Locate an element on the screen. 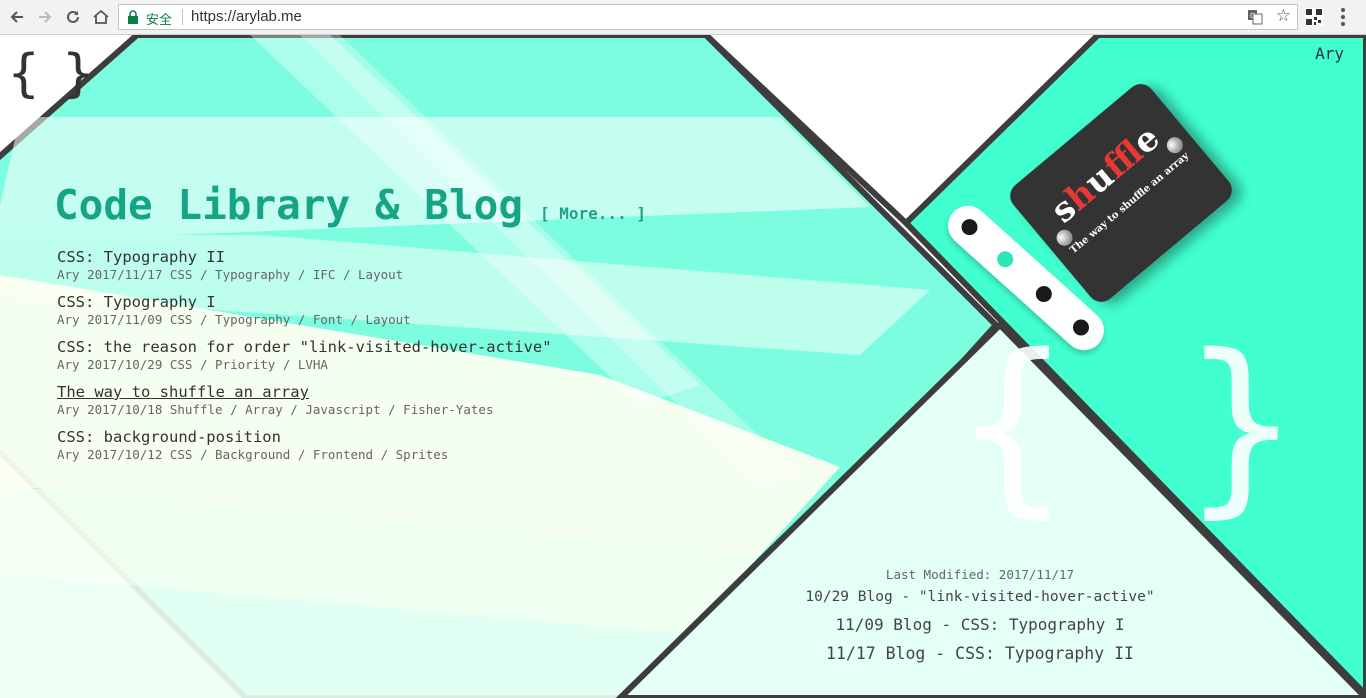  browser-menu-icon is located at coordinates (1343, 19).